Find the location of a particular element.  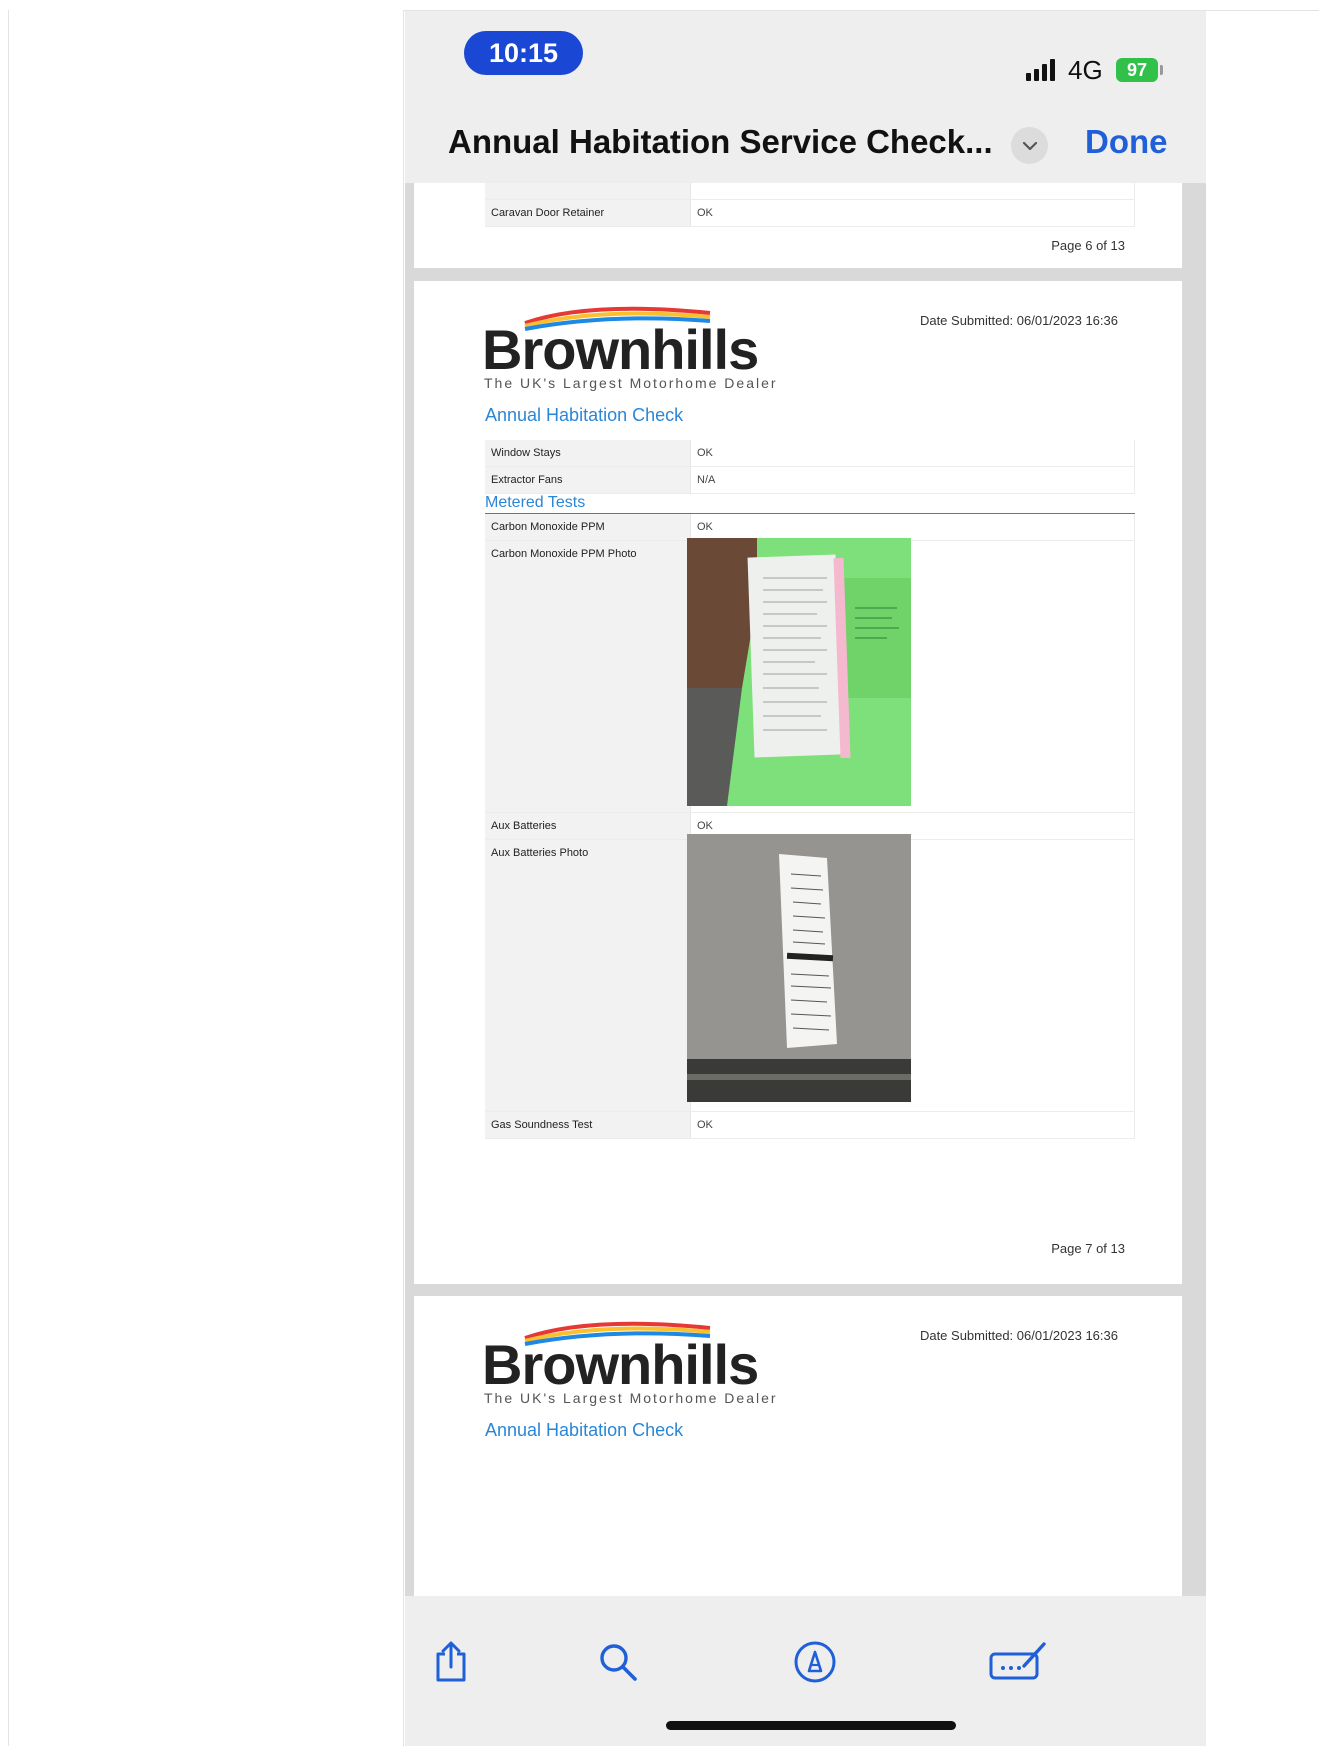

aux-receipt-image is located at coordinates (799, 968).